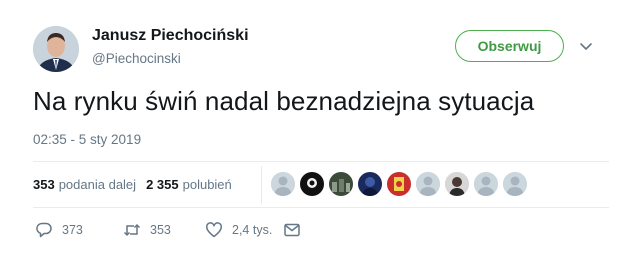 The image size is (623, 265). What do you see at coordinates (261, 185) in the screenshot?
I see `stats-separator` at bounding box center [261, 185].